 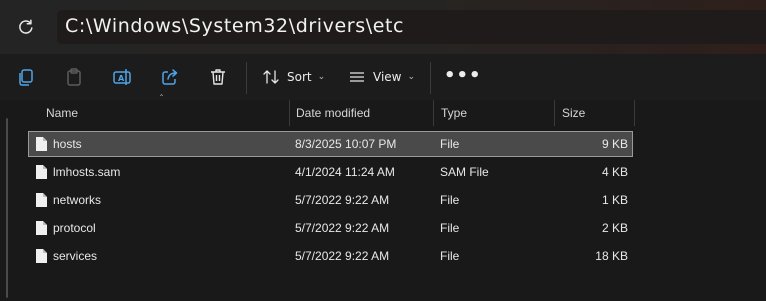 What do you see at coordinates (611, 256) in the screenshot?
I see `file-size: 18 KB` at bounding box center [611, 256].